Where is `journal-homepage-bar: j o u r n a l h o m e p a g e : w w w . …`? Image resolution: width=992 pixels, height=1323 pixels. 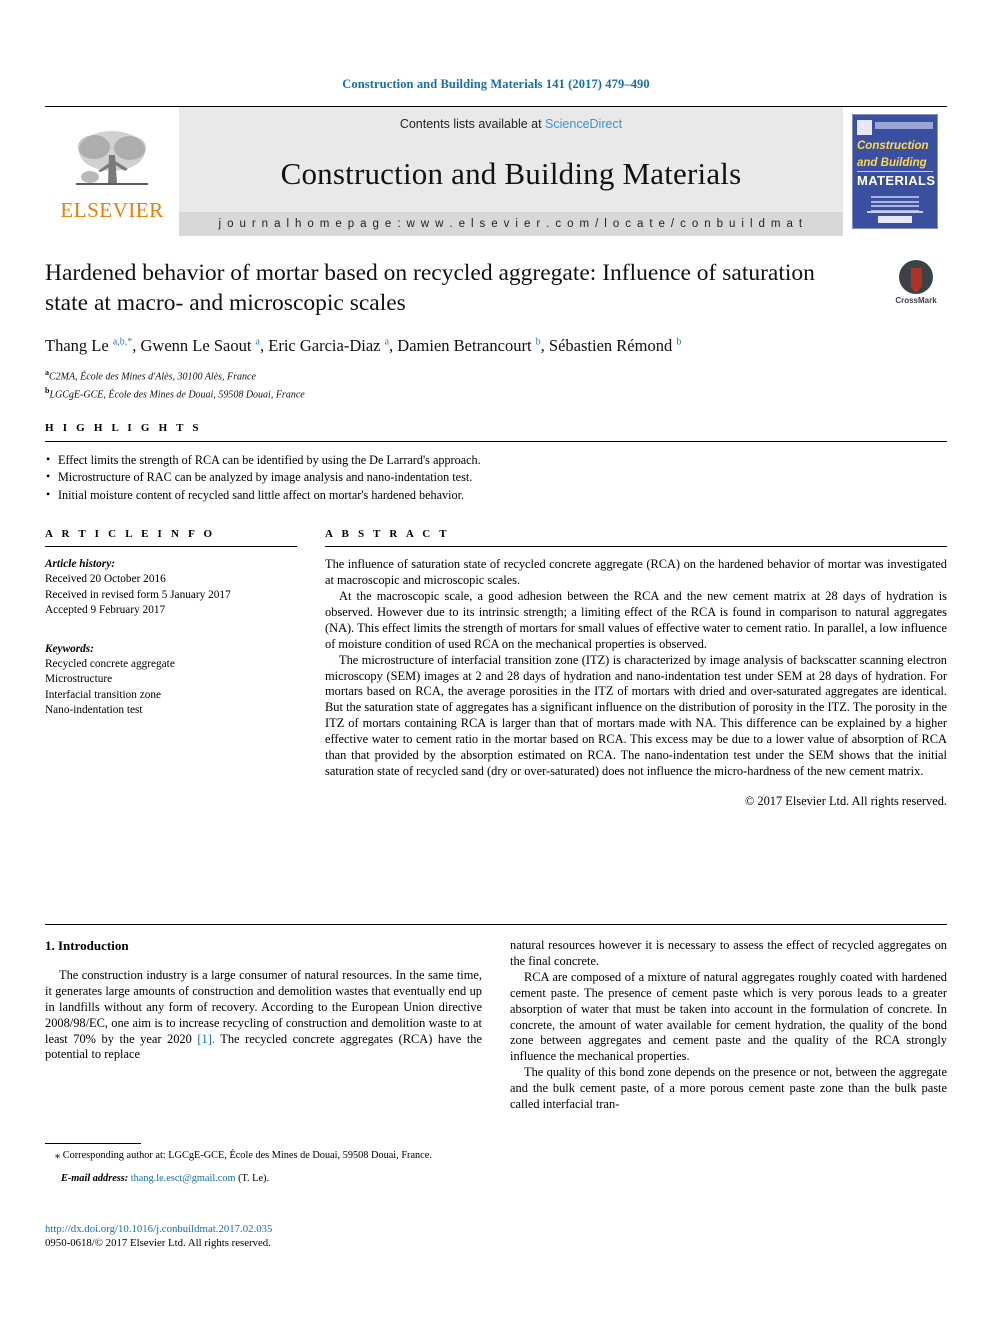 journal-homepage-bar: j o u r n a l h o m e p a g e : w w w . … is located at coordinates (511, 224).